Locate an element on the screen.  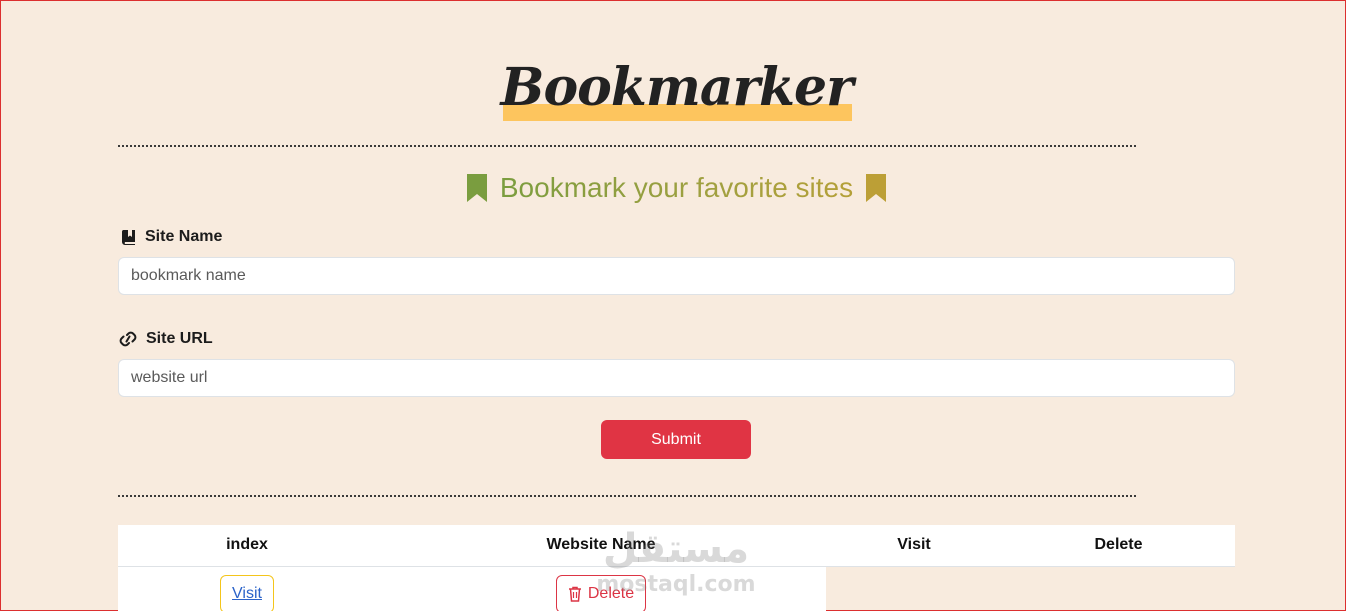
delete-button: Delete is located at coordinates (601, 593).